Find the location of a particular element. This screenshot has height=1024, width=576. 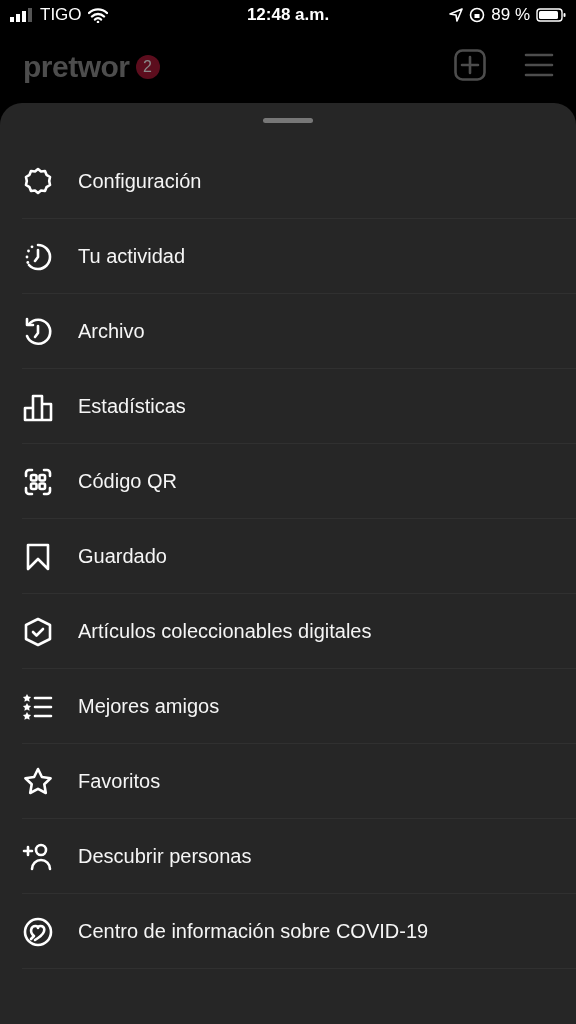

menu-item: Tu actividad is located at coordinates (299, 256).